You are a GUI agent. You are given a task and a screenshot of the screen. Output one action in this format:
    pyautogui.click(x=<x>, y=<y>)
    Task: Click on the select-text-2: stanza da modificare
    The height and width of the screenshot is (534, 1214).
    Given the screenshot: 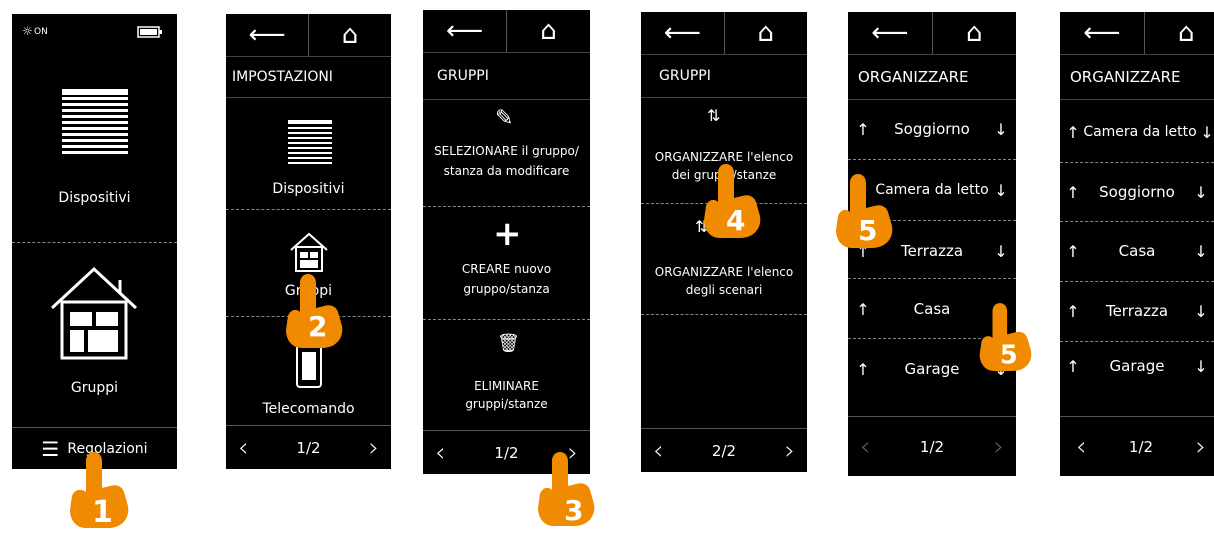 What is the action you would take?
    pyautogui.click(x=506, y=171)
    